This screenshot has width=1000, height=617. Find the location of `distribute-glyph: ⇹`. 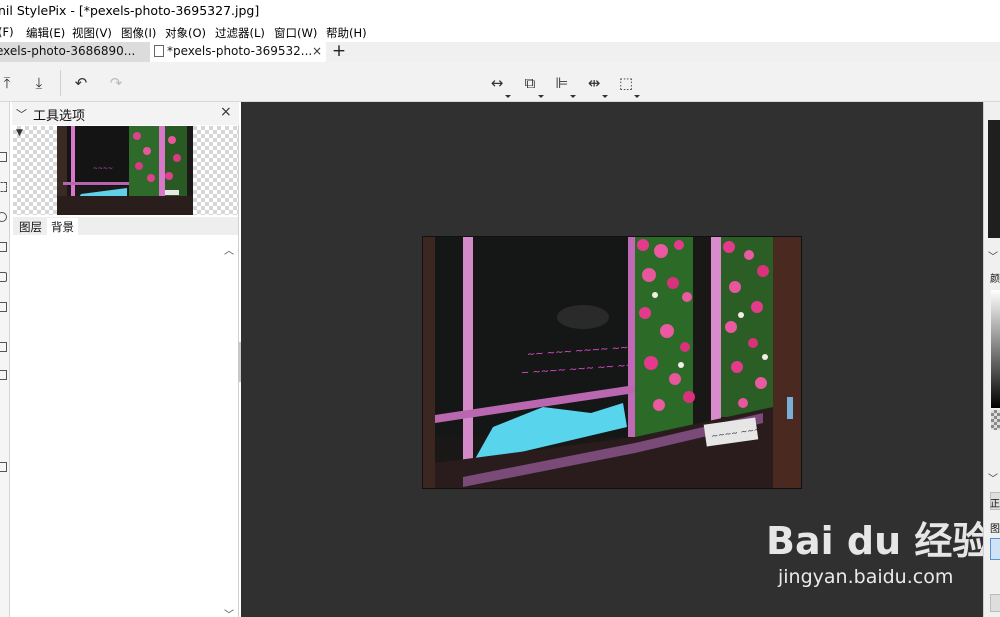

distribute-glyph: ⇹ is located at coordinates (594, 83).